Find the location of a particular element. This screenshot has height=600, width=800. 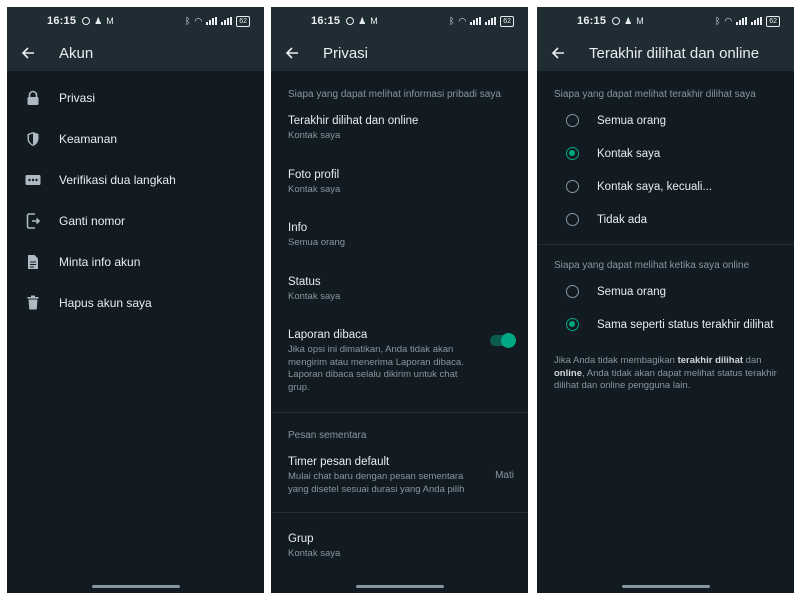

menu-label: Minta info akun is located at coordinates (100, 261).